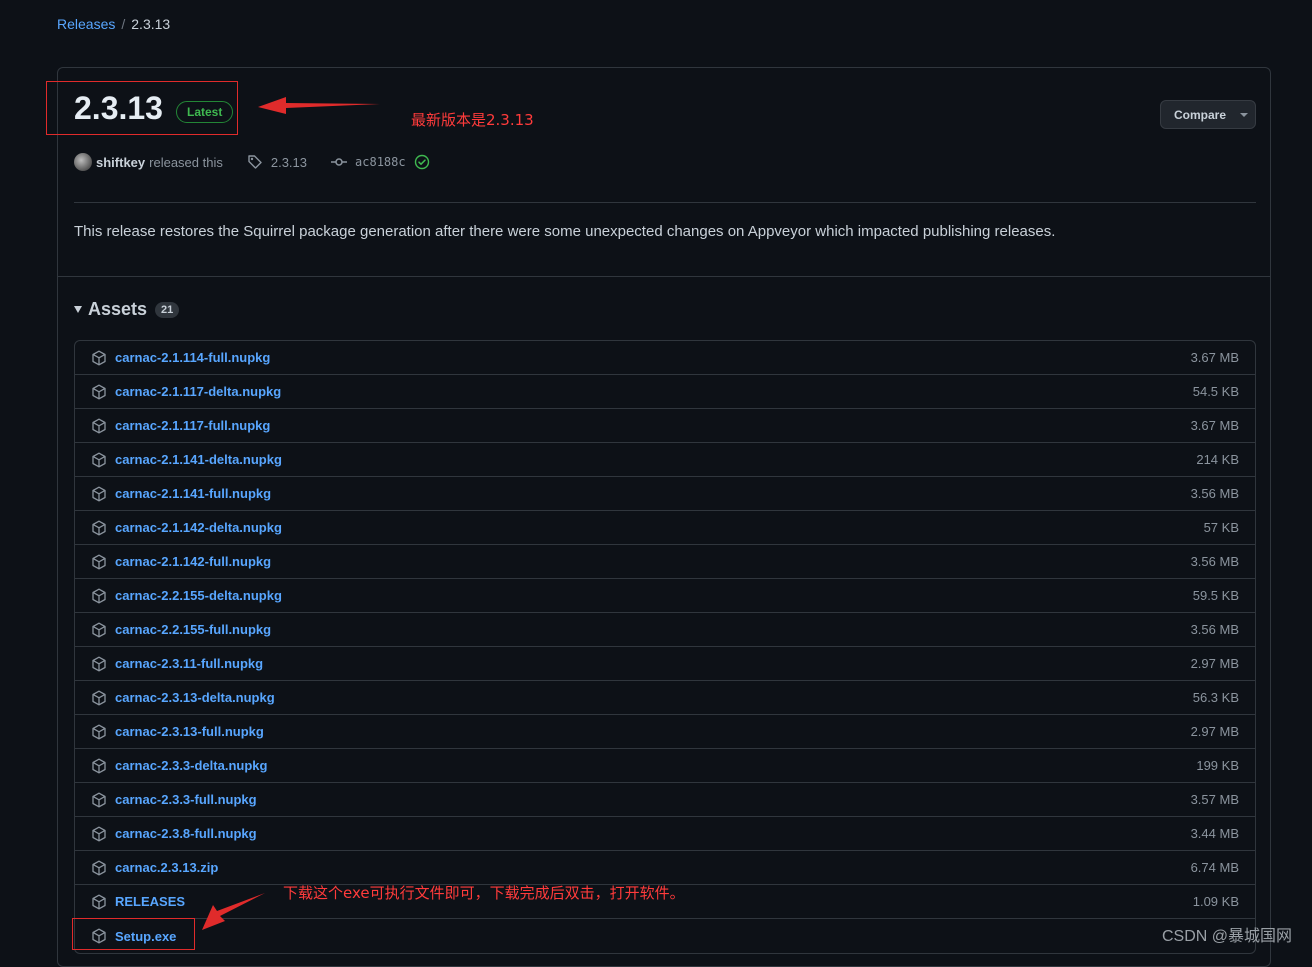 The image size is (1312, 967). What do you see at coordinates (319, 105) in the screenshot?
I see `annotation-arrow-title` at bounding box center [319, 105].